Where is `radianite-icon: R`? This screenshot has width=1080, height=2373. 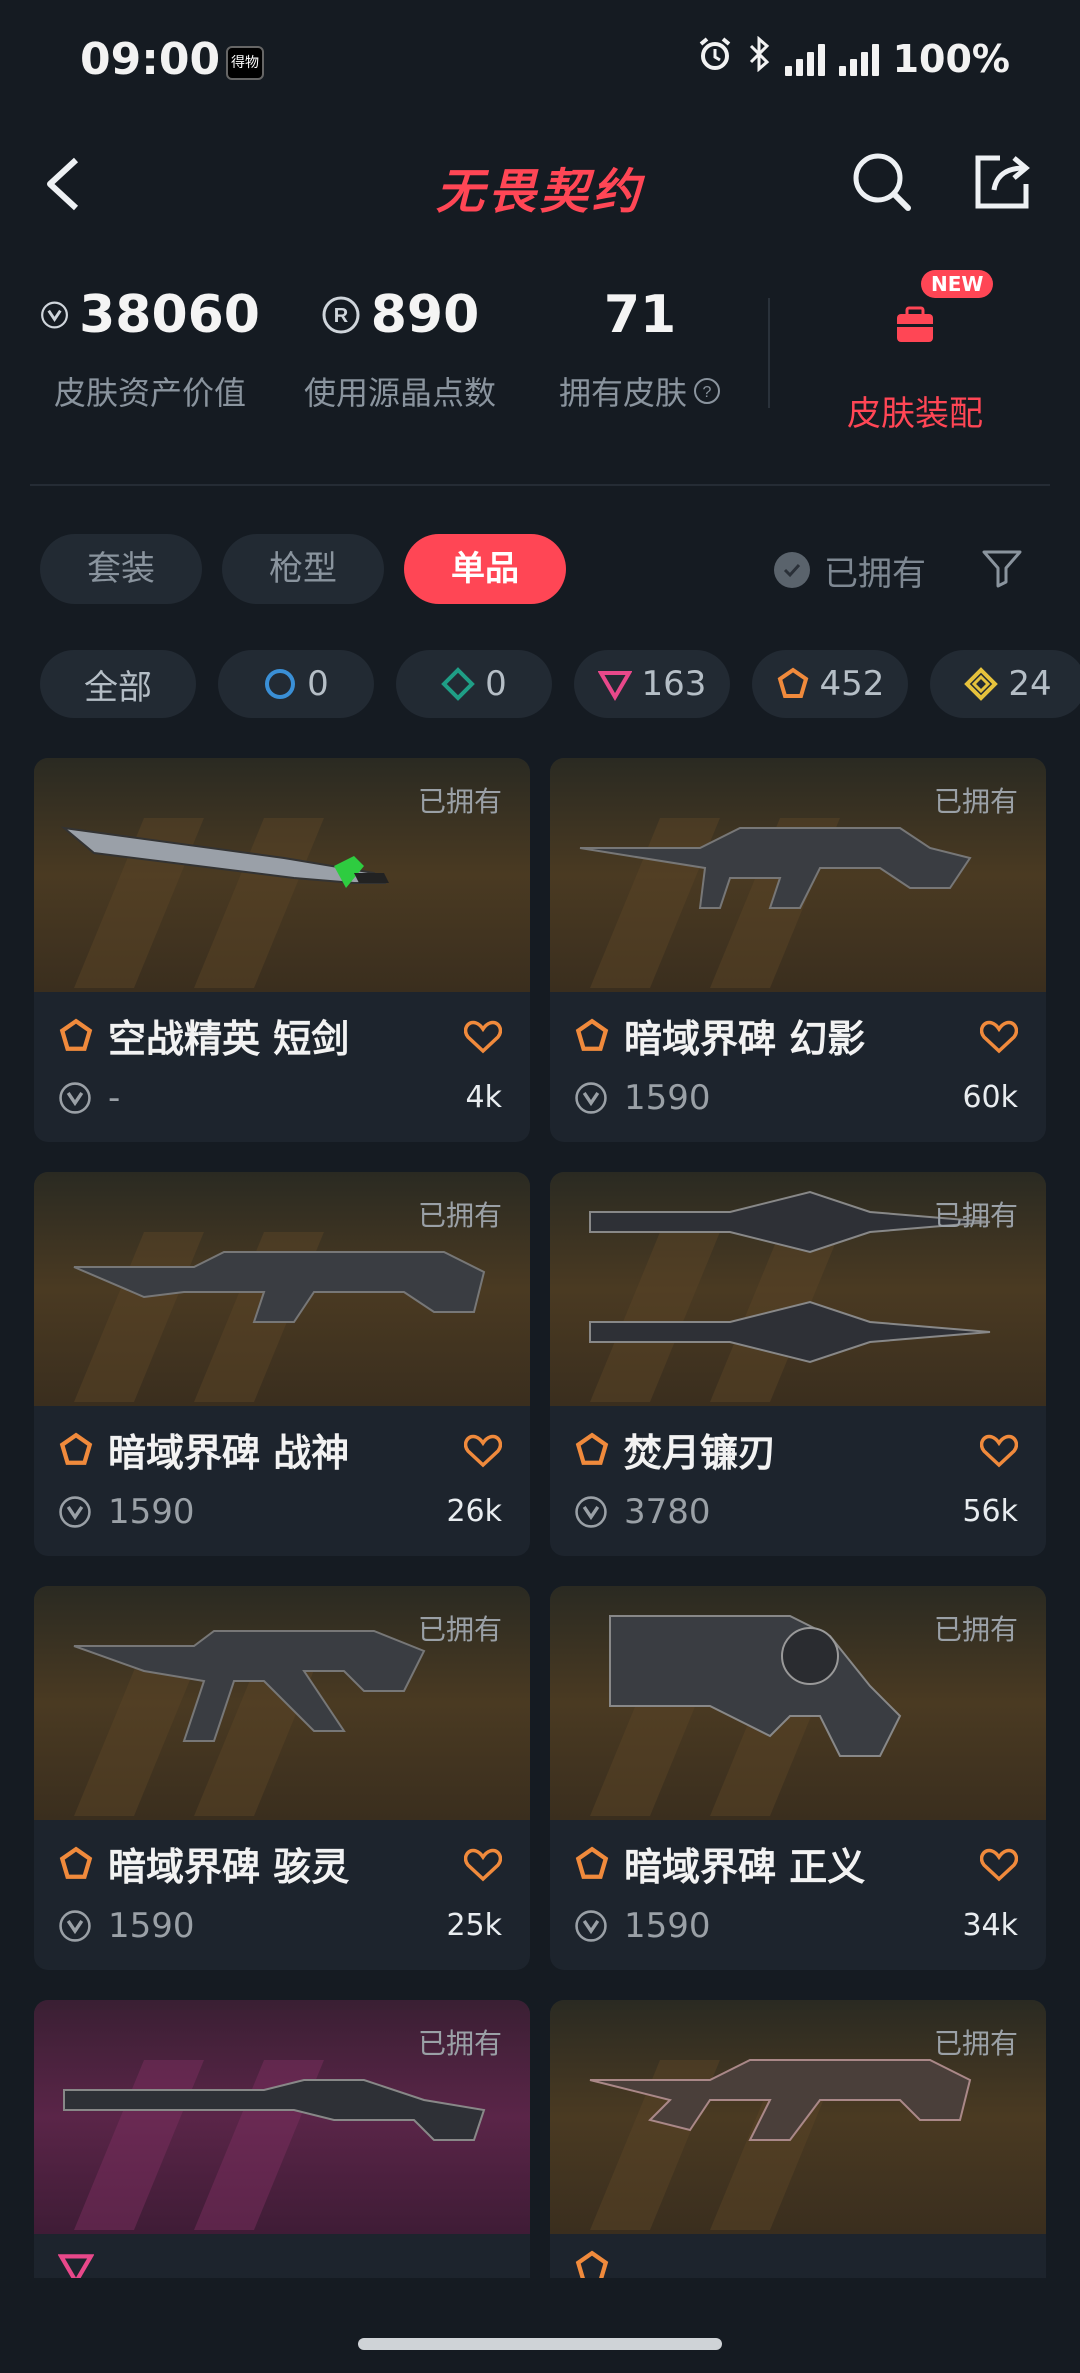
radianite-icon: R is located at coordinates (341, 315).